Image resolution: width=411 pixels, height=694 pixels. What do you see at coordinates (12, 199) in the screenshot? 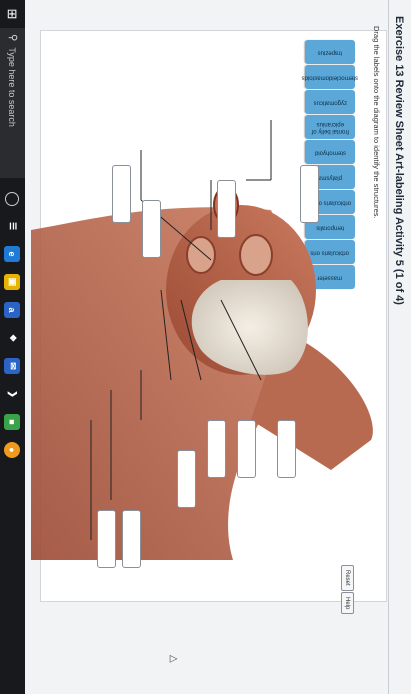
I see `cortana-icon` at bounding box center [12, 199].